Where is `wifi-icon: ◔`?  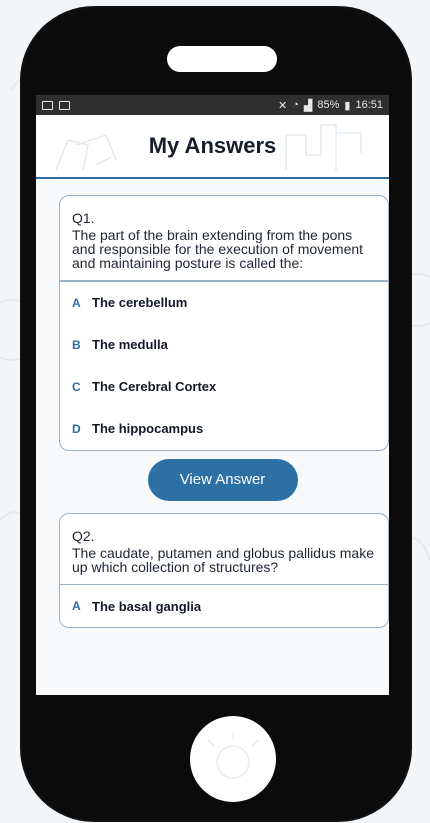
wifi-icon: ◔ is located at coordinates (295, 105).